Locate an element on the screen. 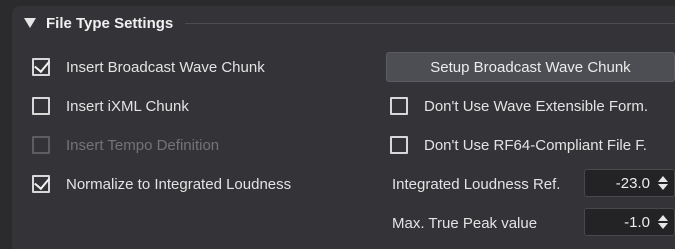  max-true-peak-label: Max. True Peak value is located at coordinates (465, 223).